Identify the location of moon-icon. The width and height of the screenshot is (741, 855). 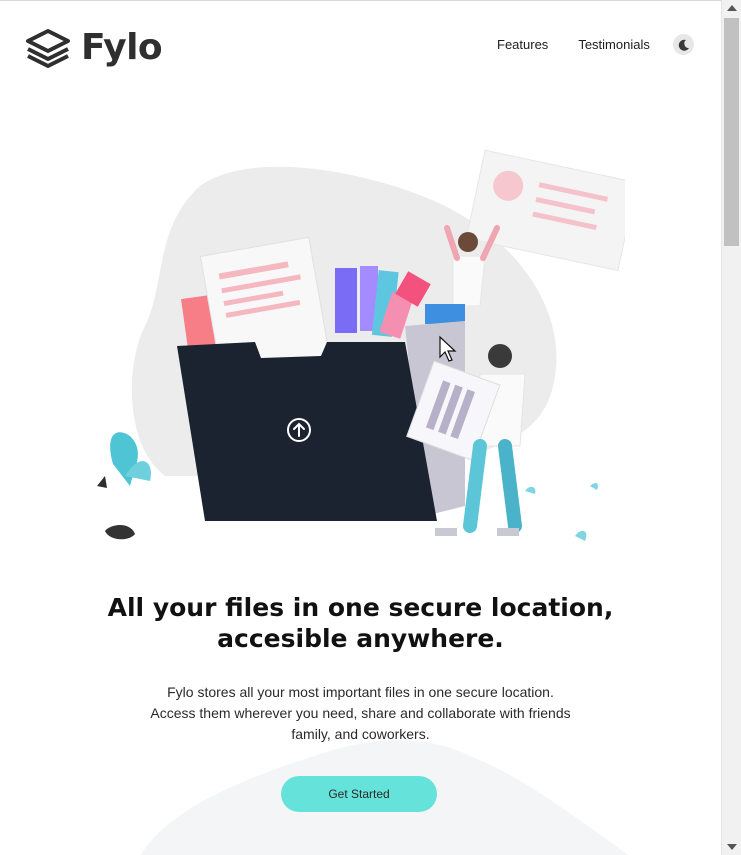
(683, 45).